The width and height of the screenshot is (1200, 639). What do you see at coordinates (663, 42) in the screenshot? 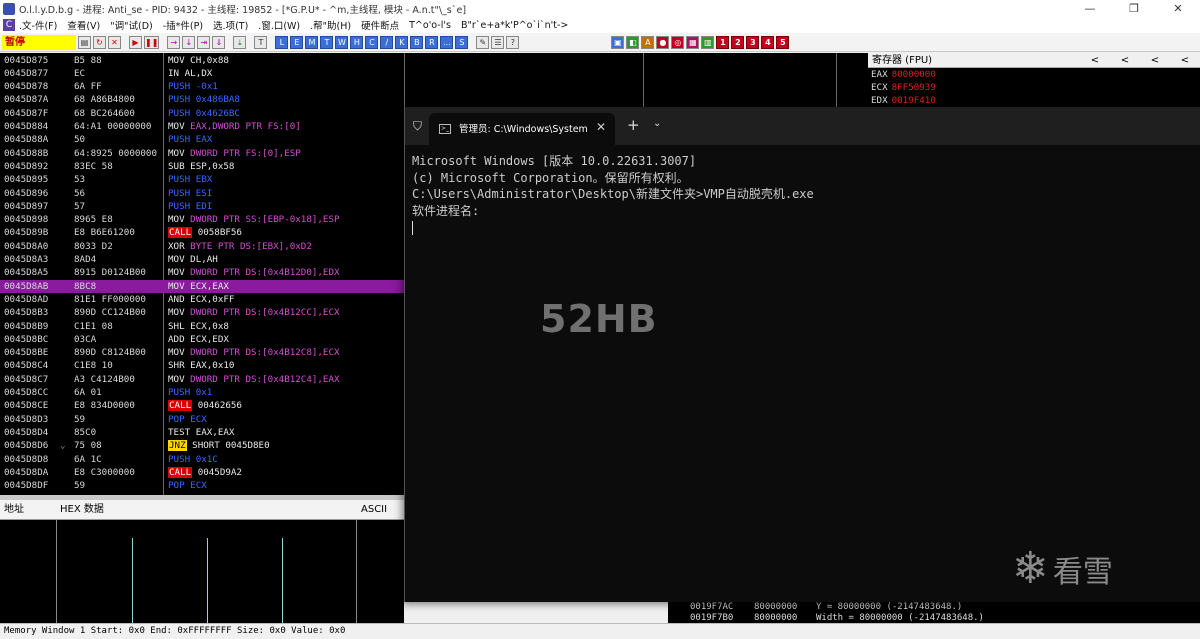
I see `plugin-d-icon: ●` at bounding box center [663, 42].